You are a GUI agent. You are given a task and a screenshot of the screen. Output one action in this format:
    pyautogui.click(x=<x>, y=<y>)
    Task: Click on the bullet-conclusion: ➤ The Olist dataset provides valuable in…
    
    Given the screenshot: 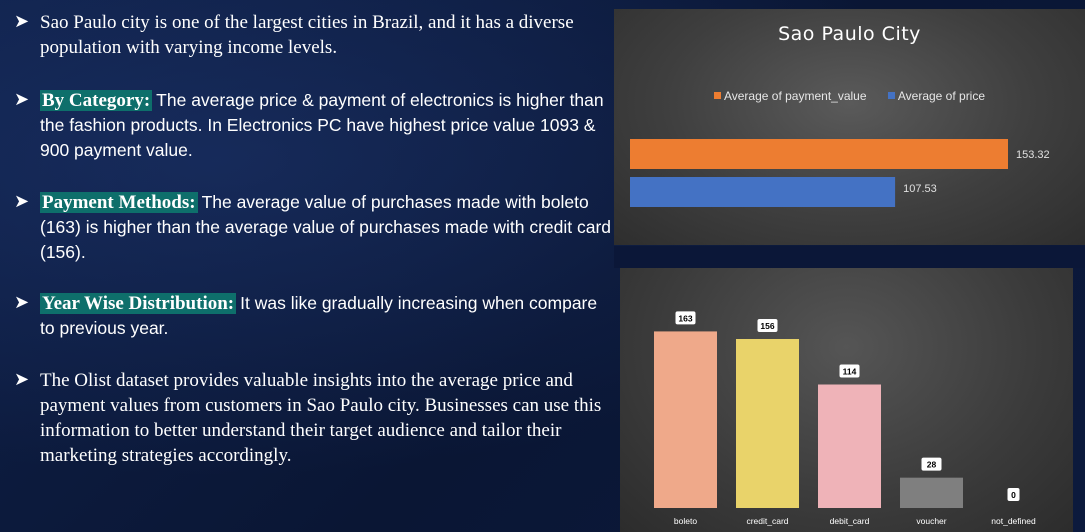 What is the action you would take?
    pyautogui.click(x=314, y=418)
    